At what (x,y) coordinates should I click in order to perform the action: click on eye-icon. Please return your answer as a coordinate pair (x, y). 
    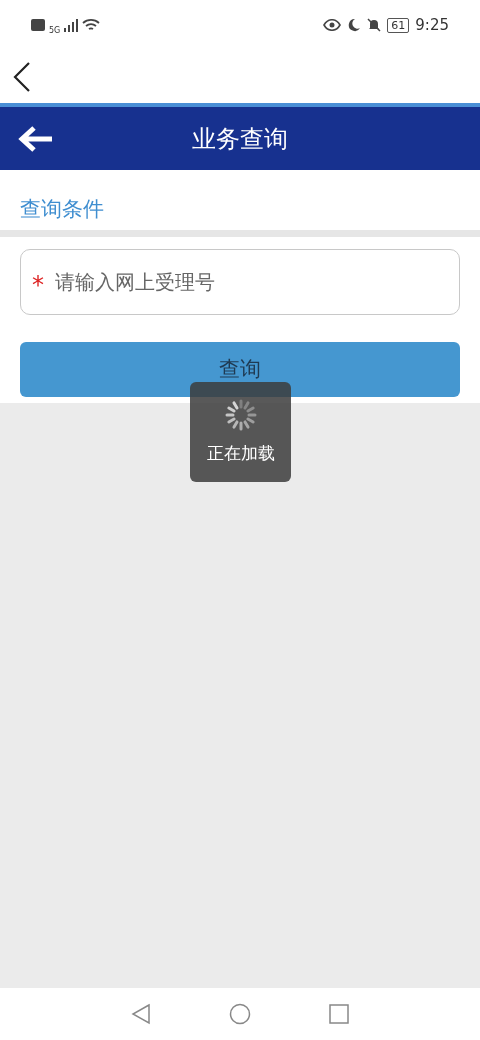
    Looking at the image, I should click on (332, 25).